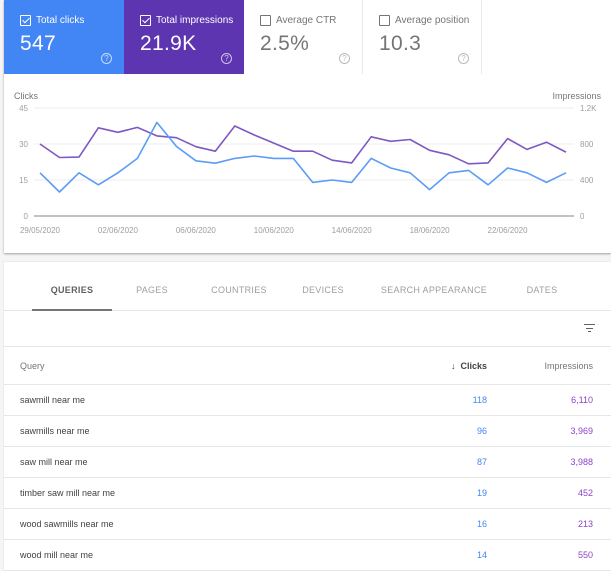  Describe the element at coordinates (582, 216) in the screenshot. I see `right-axis-tick-label: 0` at that location.